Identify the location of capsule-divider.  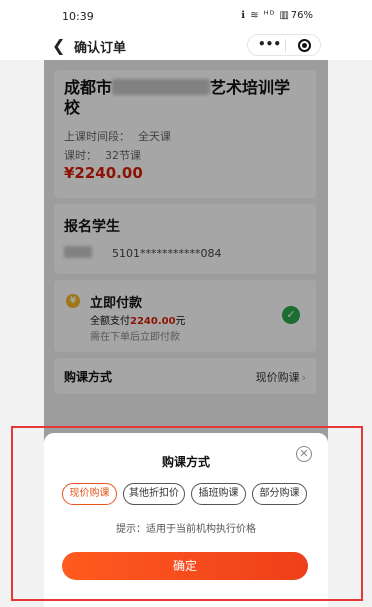
(285, 45).